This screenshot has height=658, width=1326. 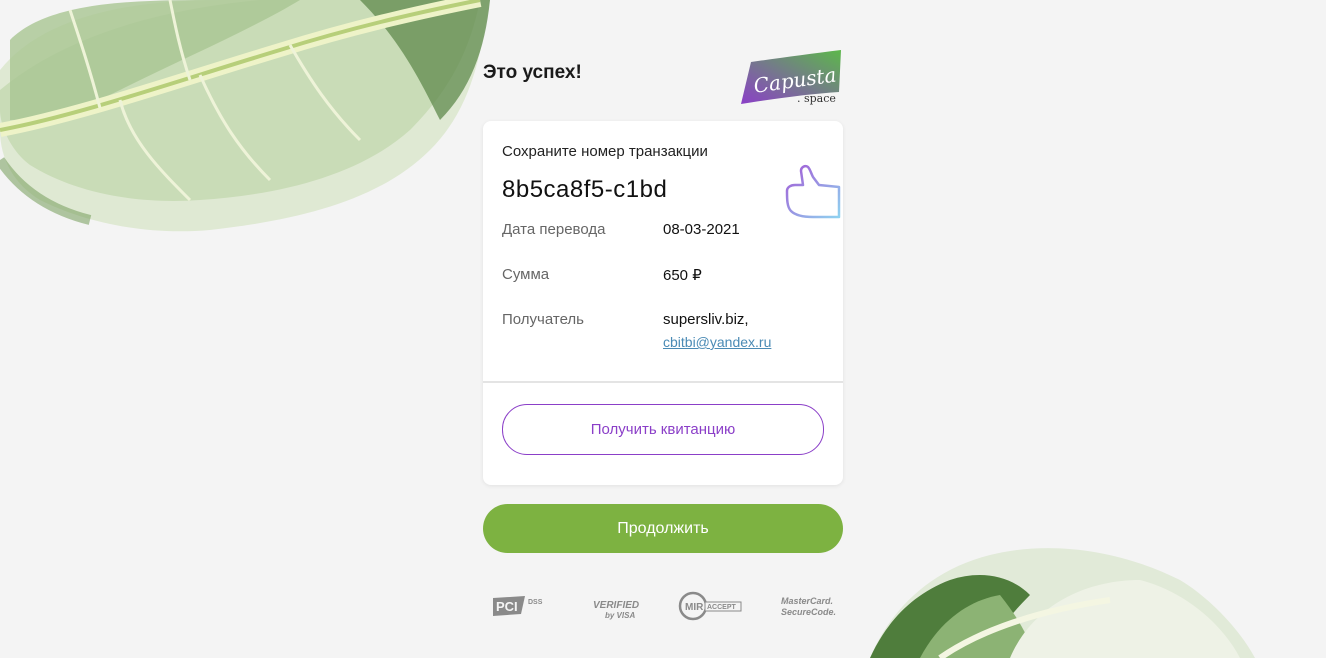 What do you see at coordinates (554, 229) in the screenshot?
I see `transfer-date-label: Дата перевода` at bounding box center [554, 229].